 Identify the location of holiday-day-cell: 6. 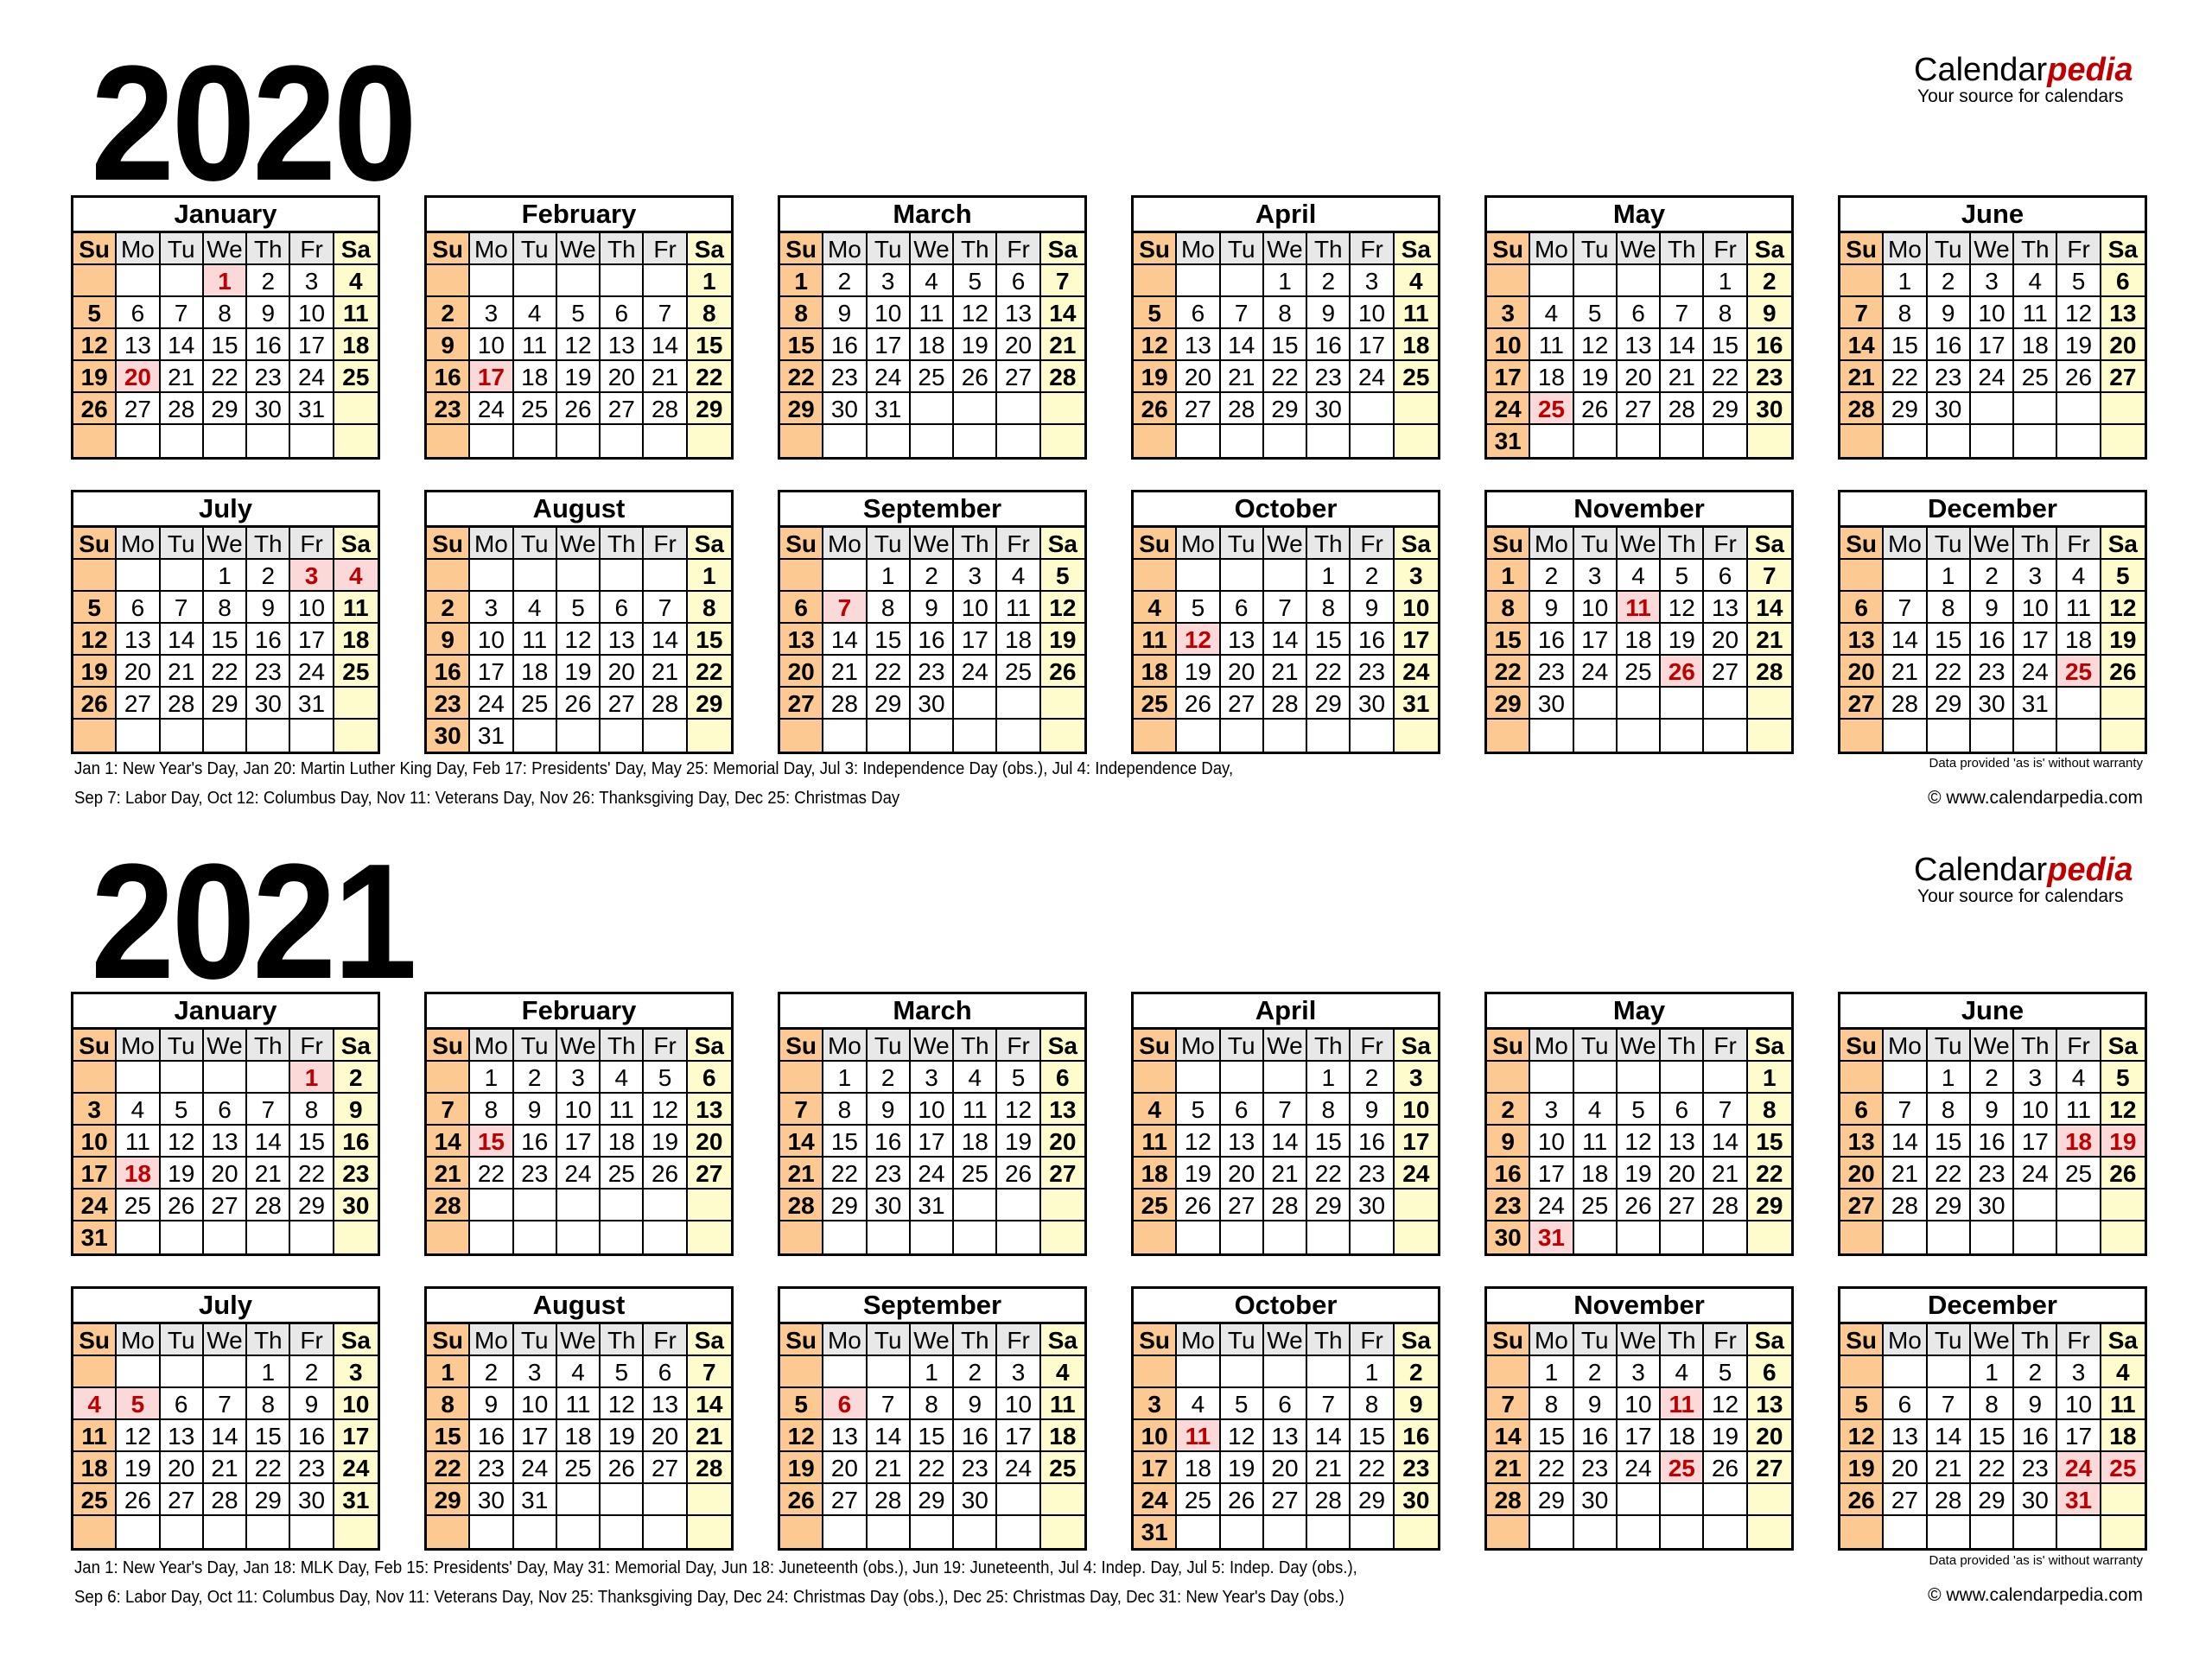
(845, 1404).